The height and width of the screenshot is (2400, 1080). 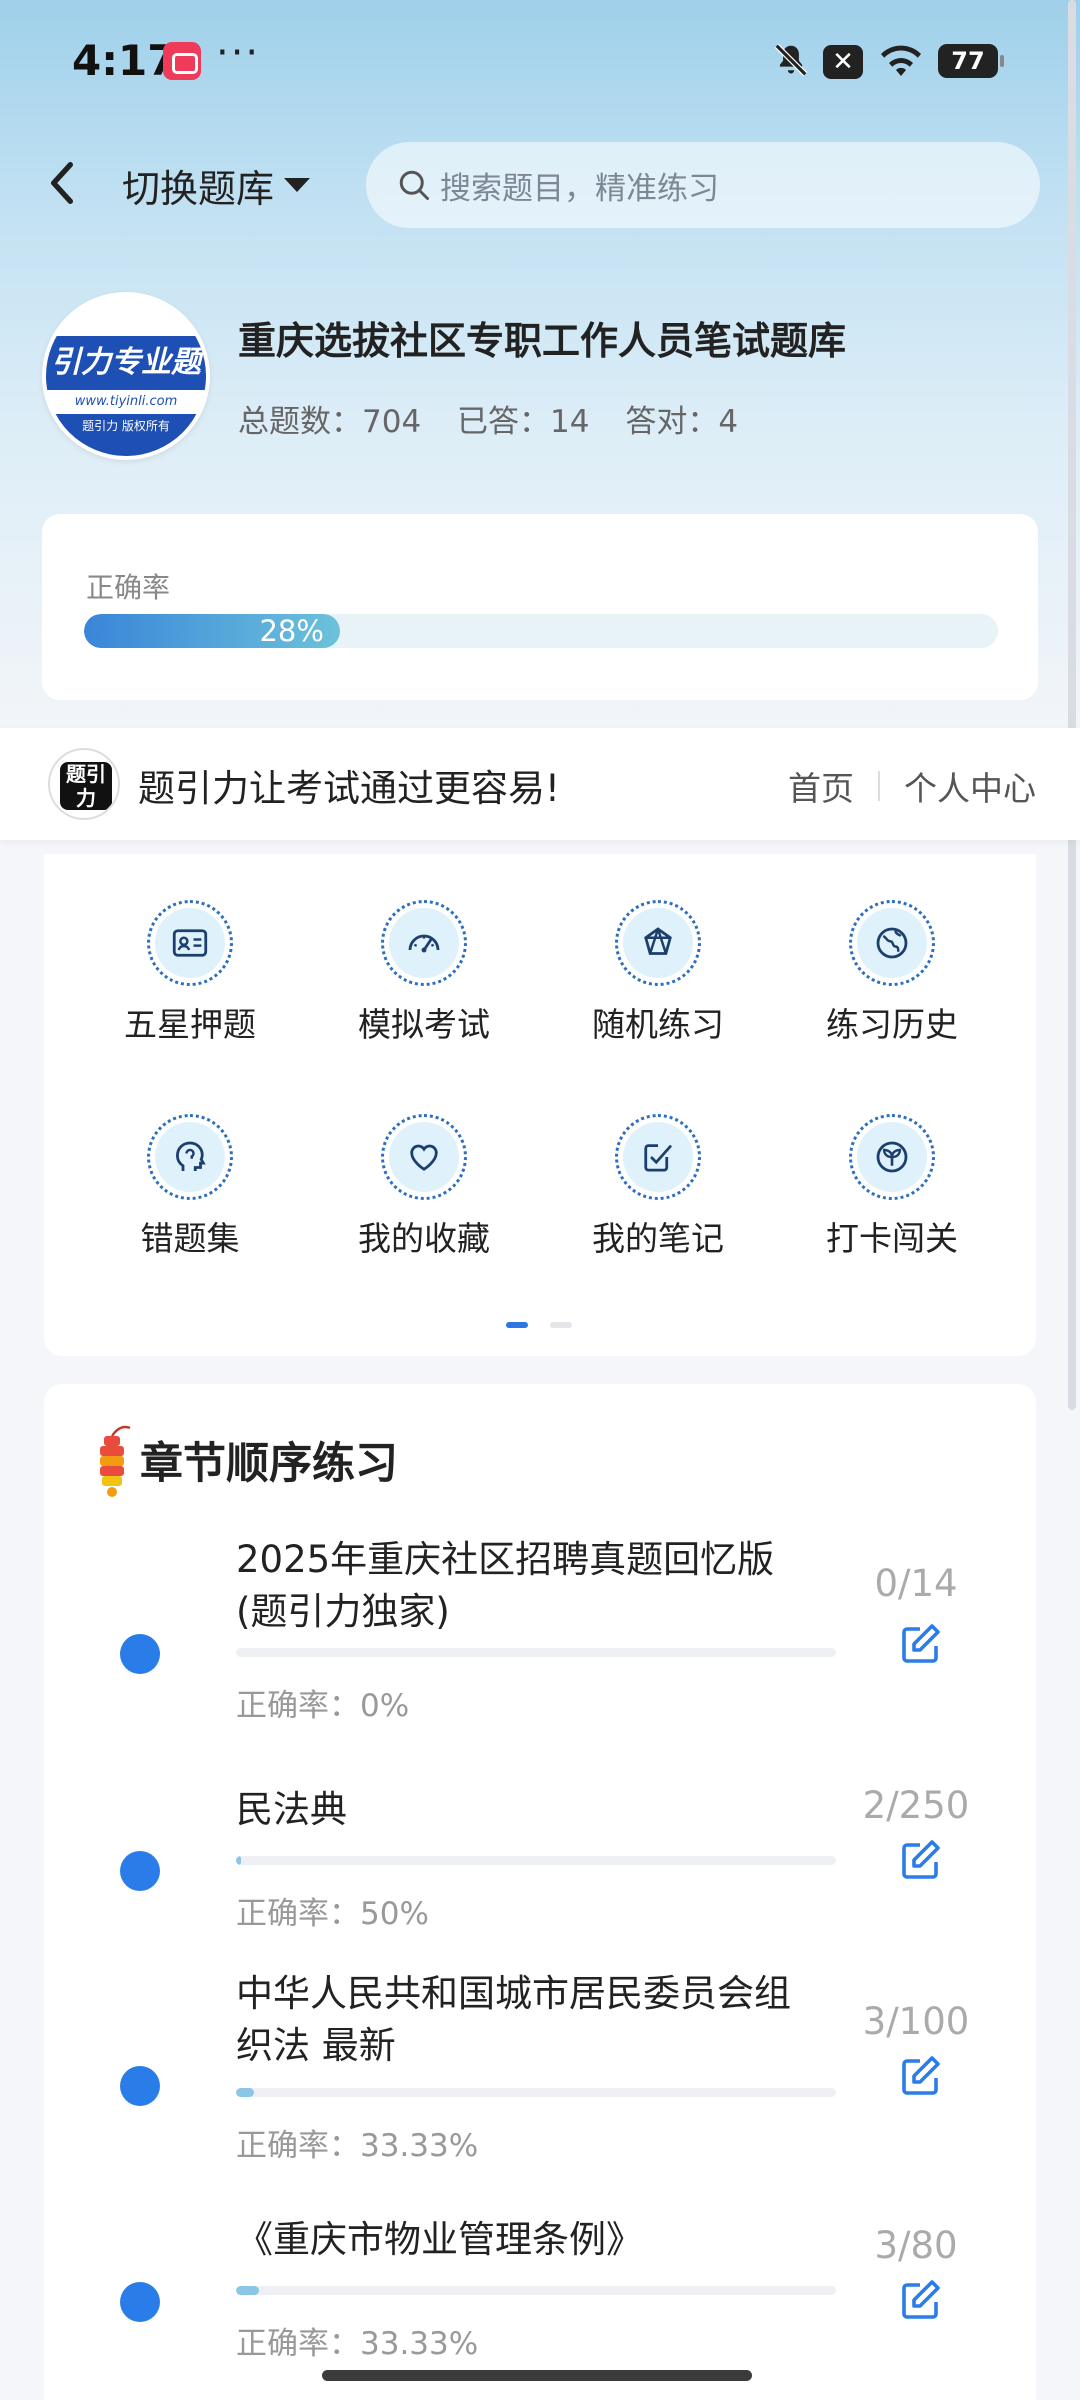 I want to click on back-arrow-icon, so click(x=62, y=183).